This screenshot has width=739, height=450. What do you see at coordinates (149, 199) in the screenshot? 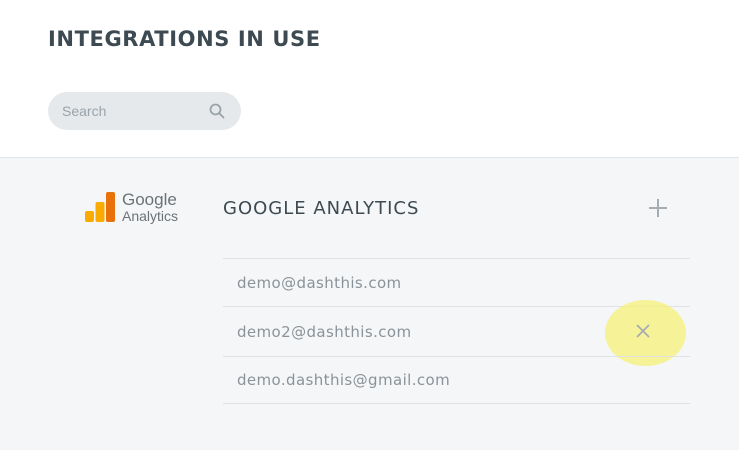
I see `logo-line-1: Google` at bounding box center [149, 199].